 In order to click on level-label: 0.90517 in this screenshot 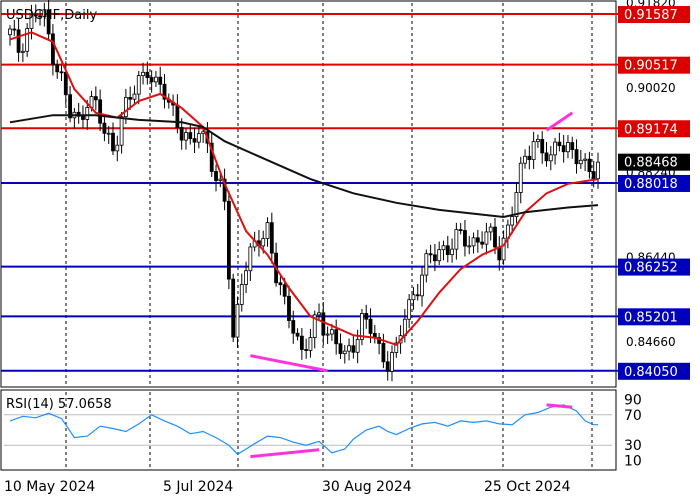, I will do `click(651, 66)`.